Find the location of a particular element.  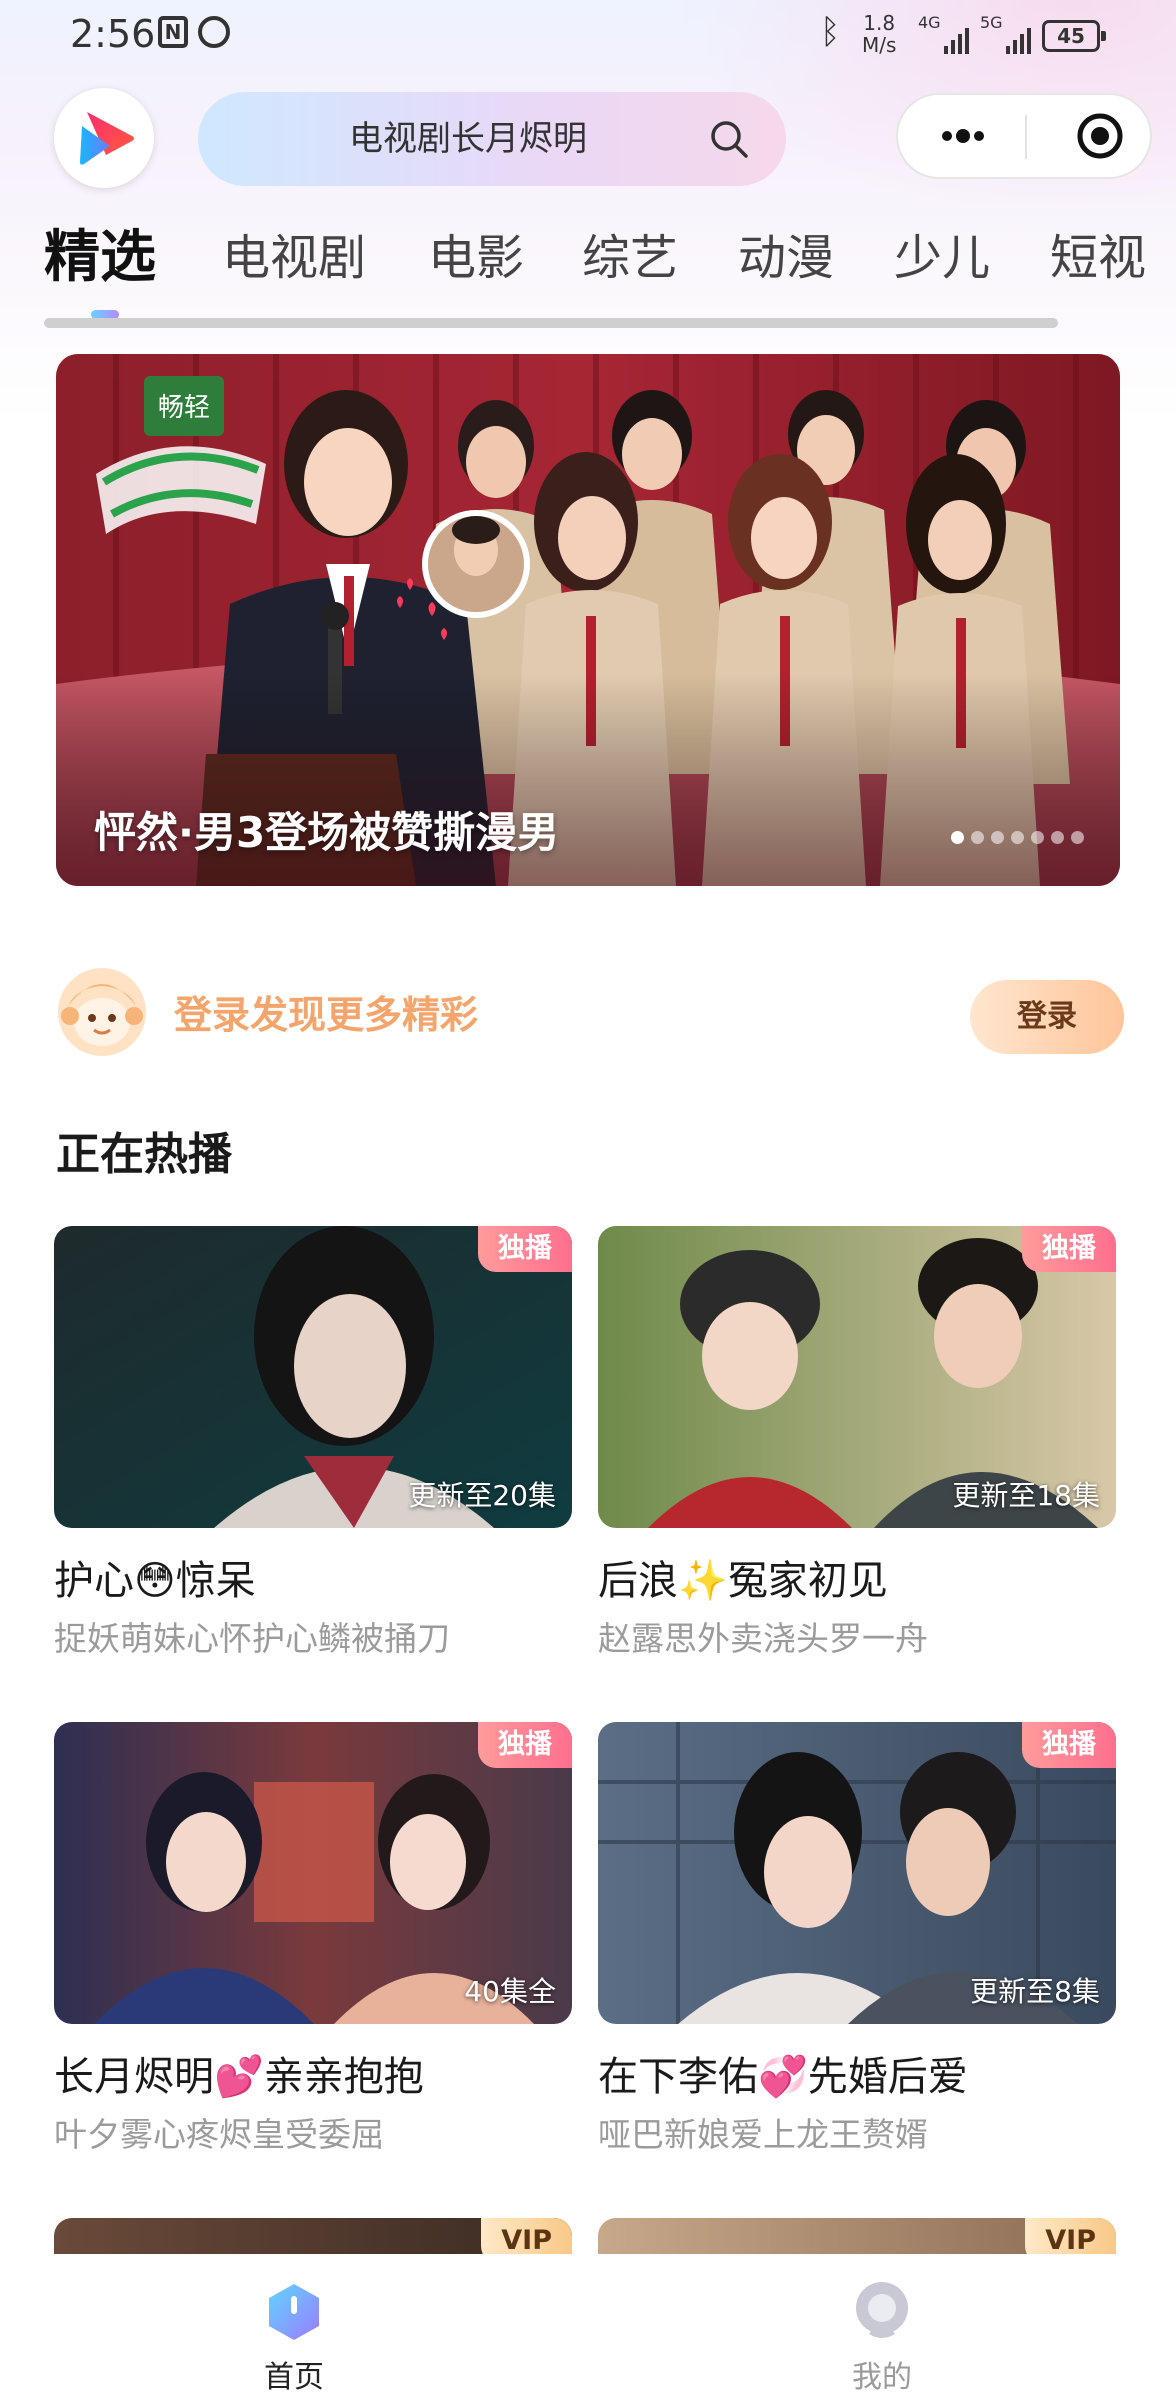

video-thumbnail: 独播 更新至8集 is located at coordinates (857, 1873).